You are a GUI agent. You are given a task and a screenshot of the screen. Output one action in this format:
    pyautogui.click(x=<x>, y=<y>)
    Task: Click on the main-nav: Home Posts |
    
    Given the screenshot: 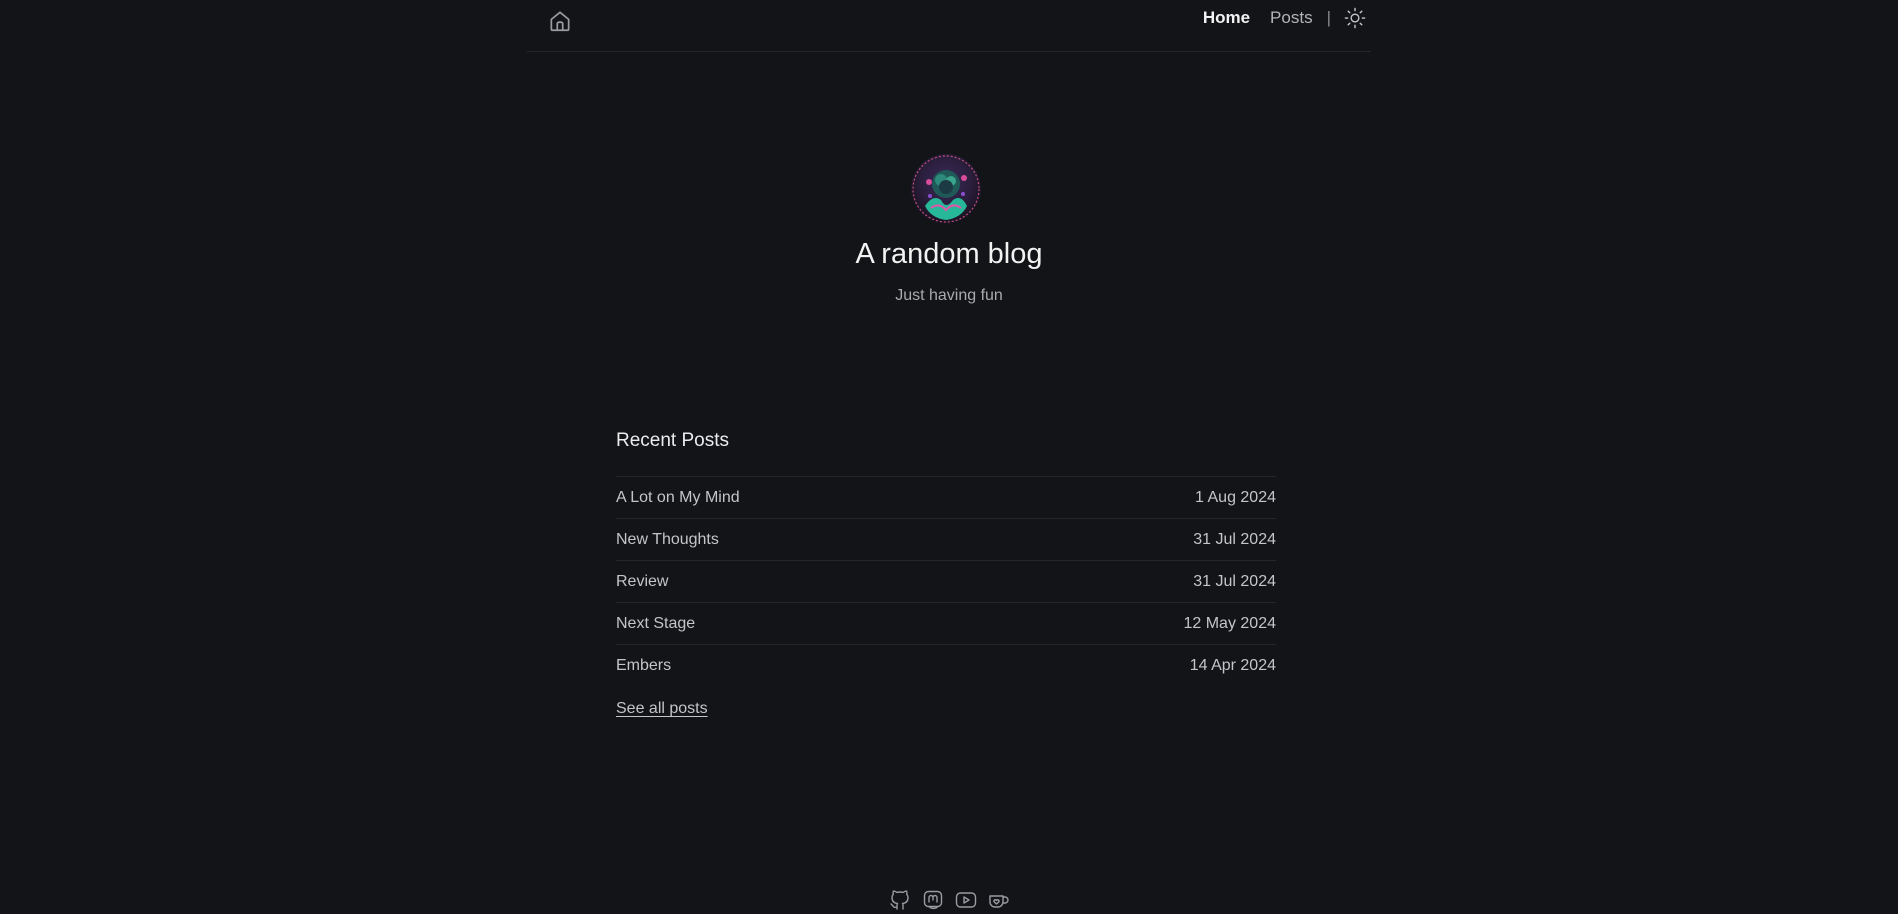 What is the action you would take?
    pyautogui.click(x=1285, y=18)
    